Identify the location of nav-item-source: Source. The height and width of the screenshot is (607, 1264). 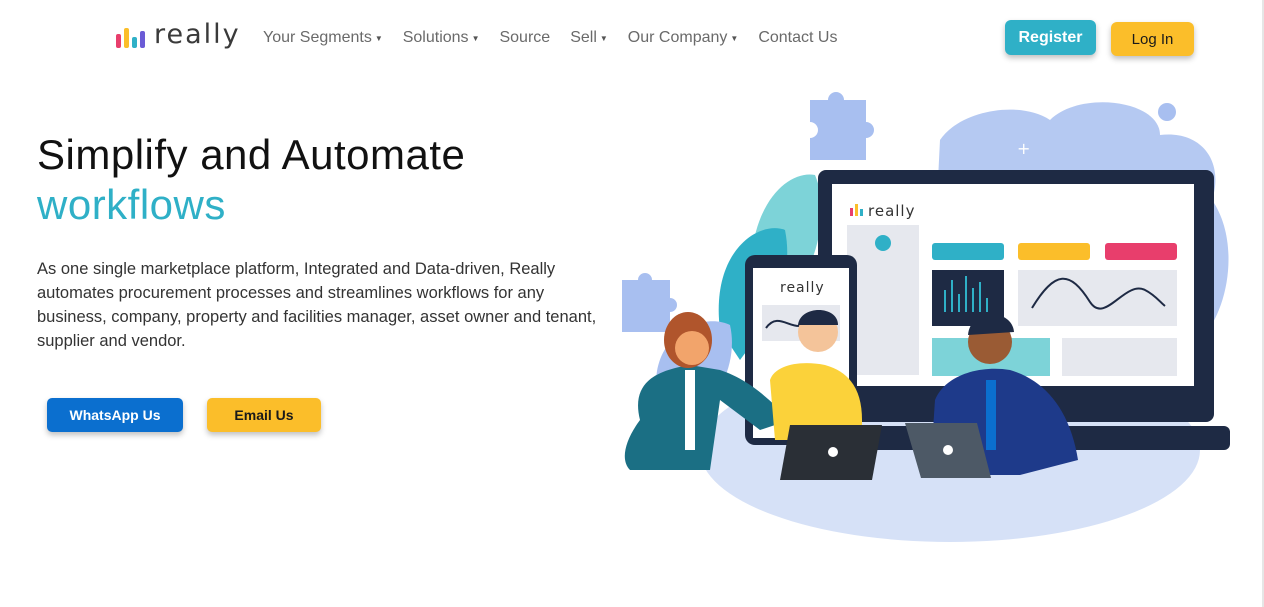
(524, 38).